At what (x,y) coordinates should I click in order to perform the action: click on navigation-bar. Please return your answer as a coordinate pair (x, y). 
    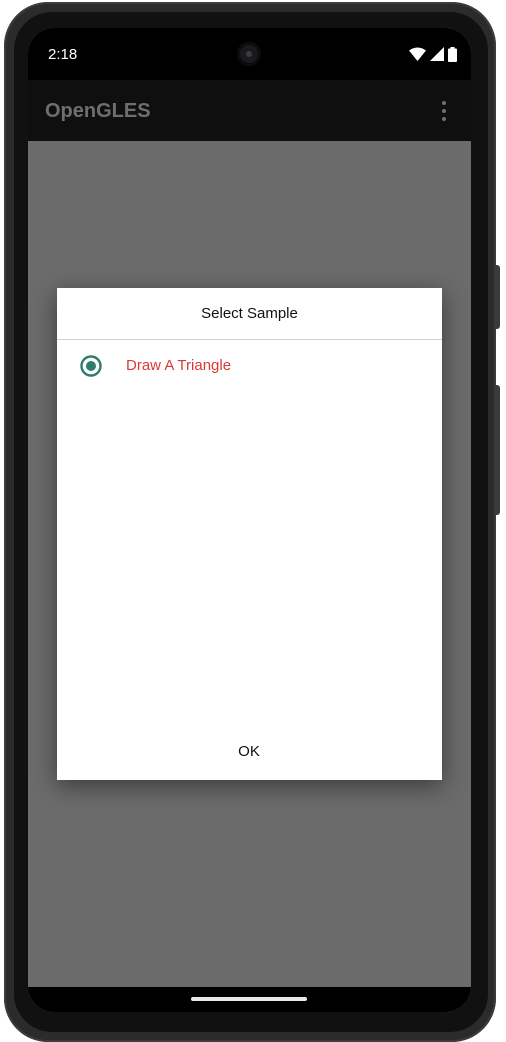
    Looking at the image, I should click on (249, 999).